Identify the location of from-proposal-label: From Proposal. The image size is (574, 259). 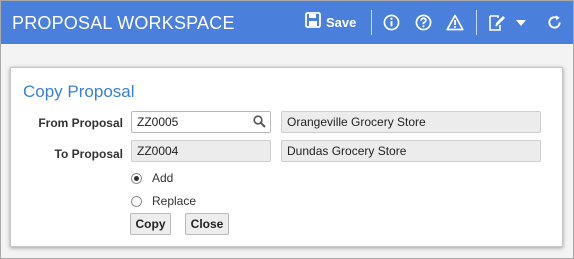
(80, 123).